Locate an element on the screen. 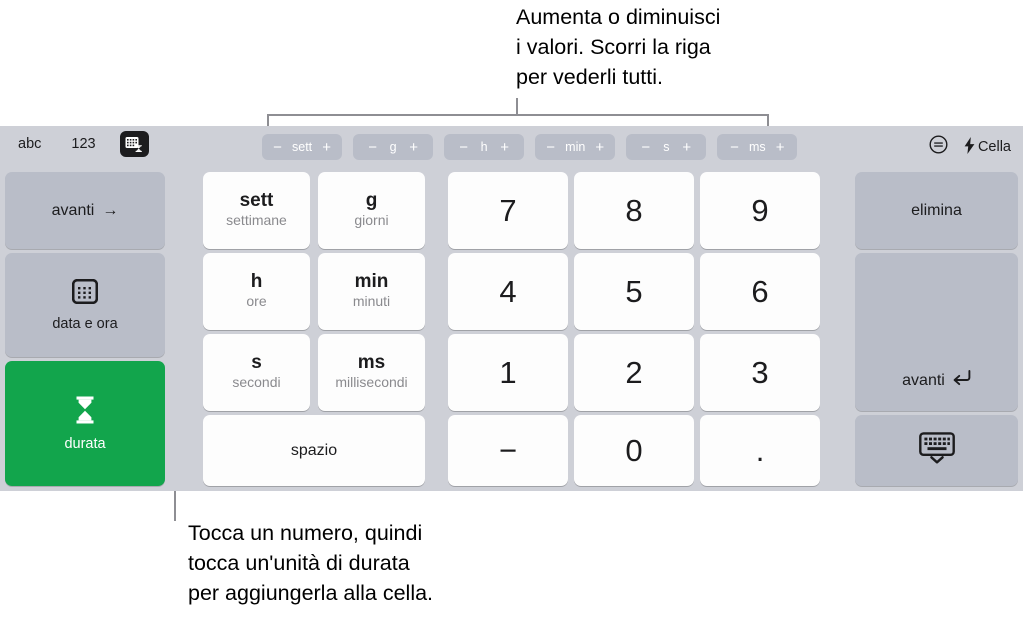 This screenshot has height=625, width=1023. key-digit-label: 0 is located at coordinates (634, 450).